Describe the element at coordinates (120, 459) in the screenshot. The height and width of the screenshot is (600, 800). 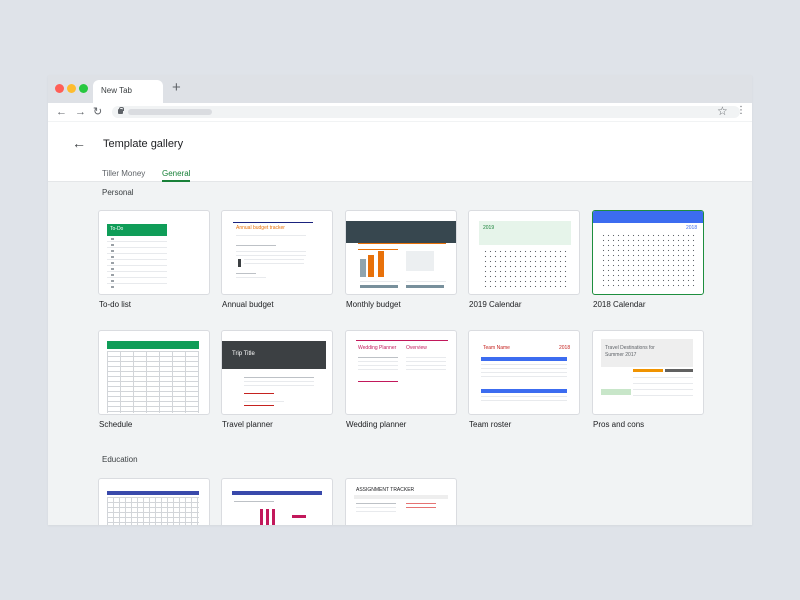
I see `section-title-education: Education` at that location.